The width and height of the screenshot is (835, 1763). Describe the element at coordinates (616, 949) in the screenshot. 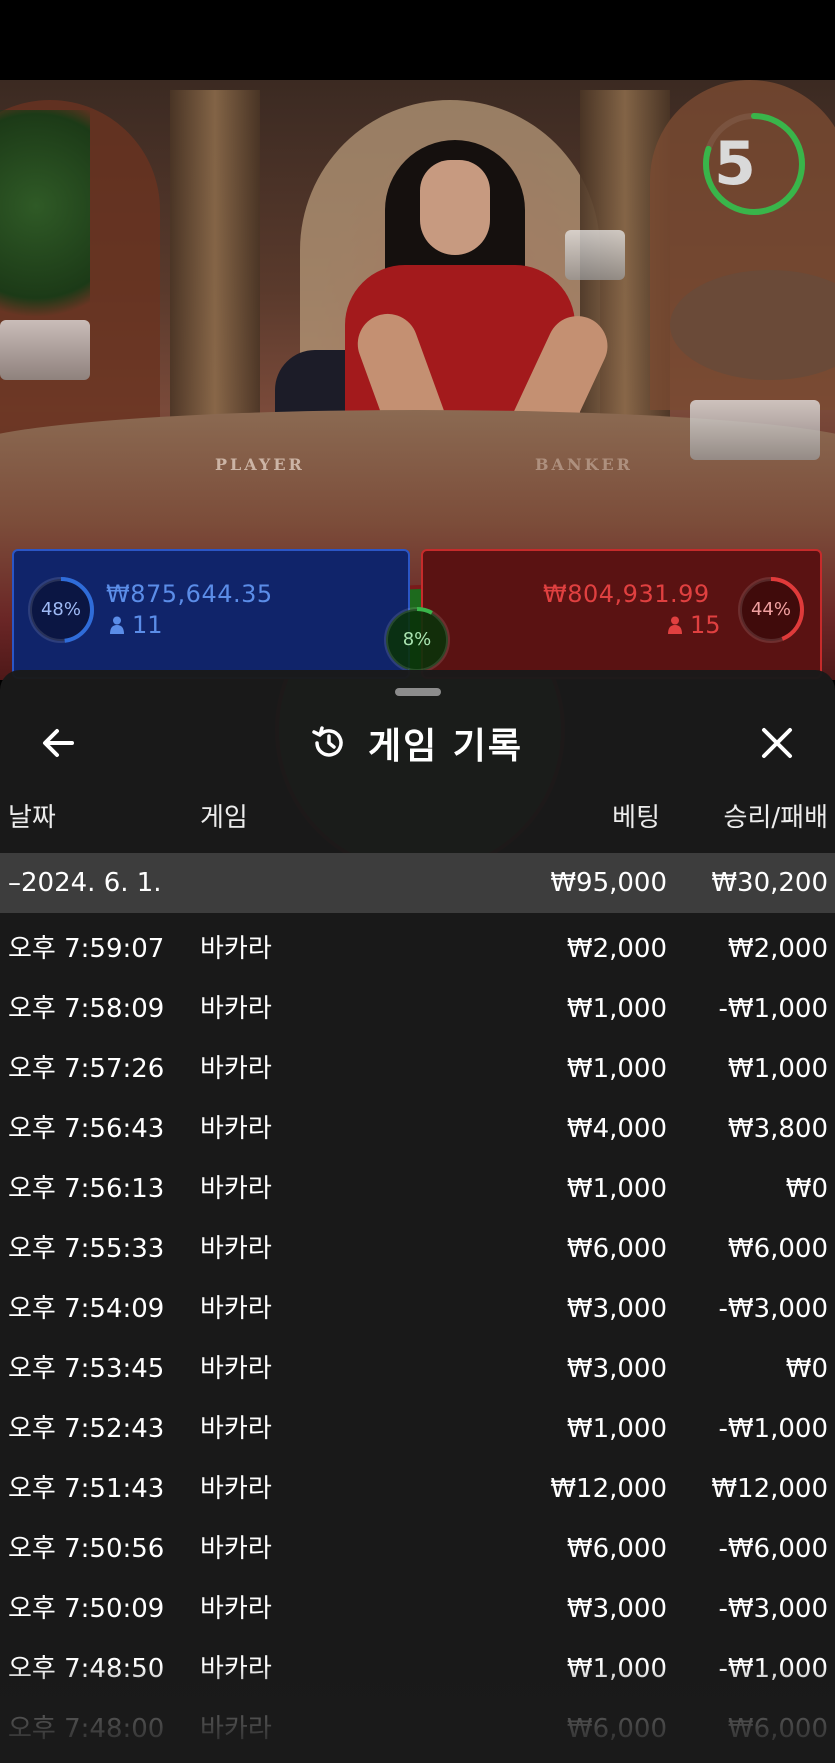

I see `row-bet: ₩2,000` at that location.